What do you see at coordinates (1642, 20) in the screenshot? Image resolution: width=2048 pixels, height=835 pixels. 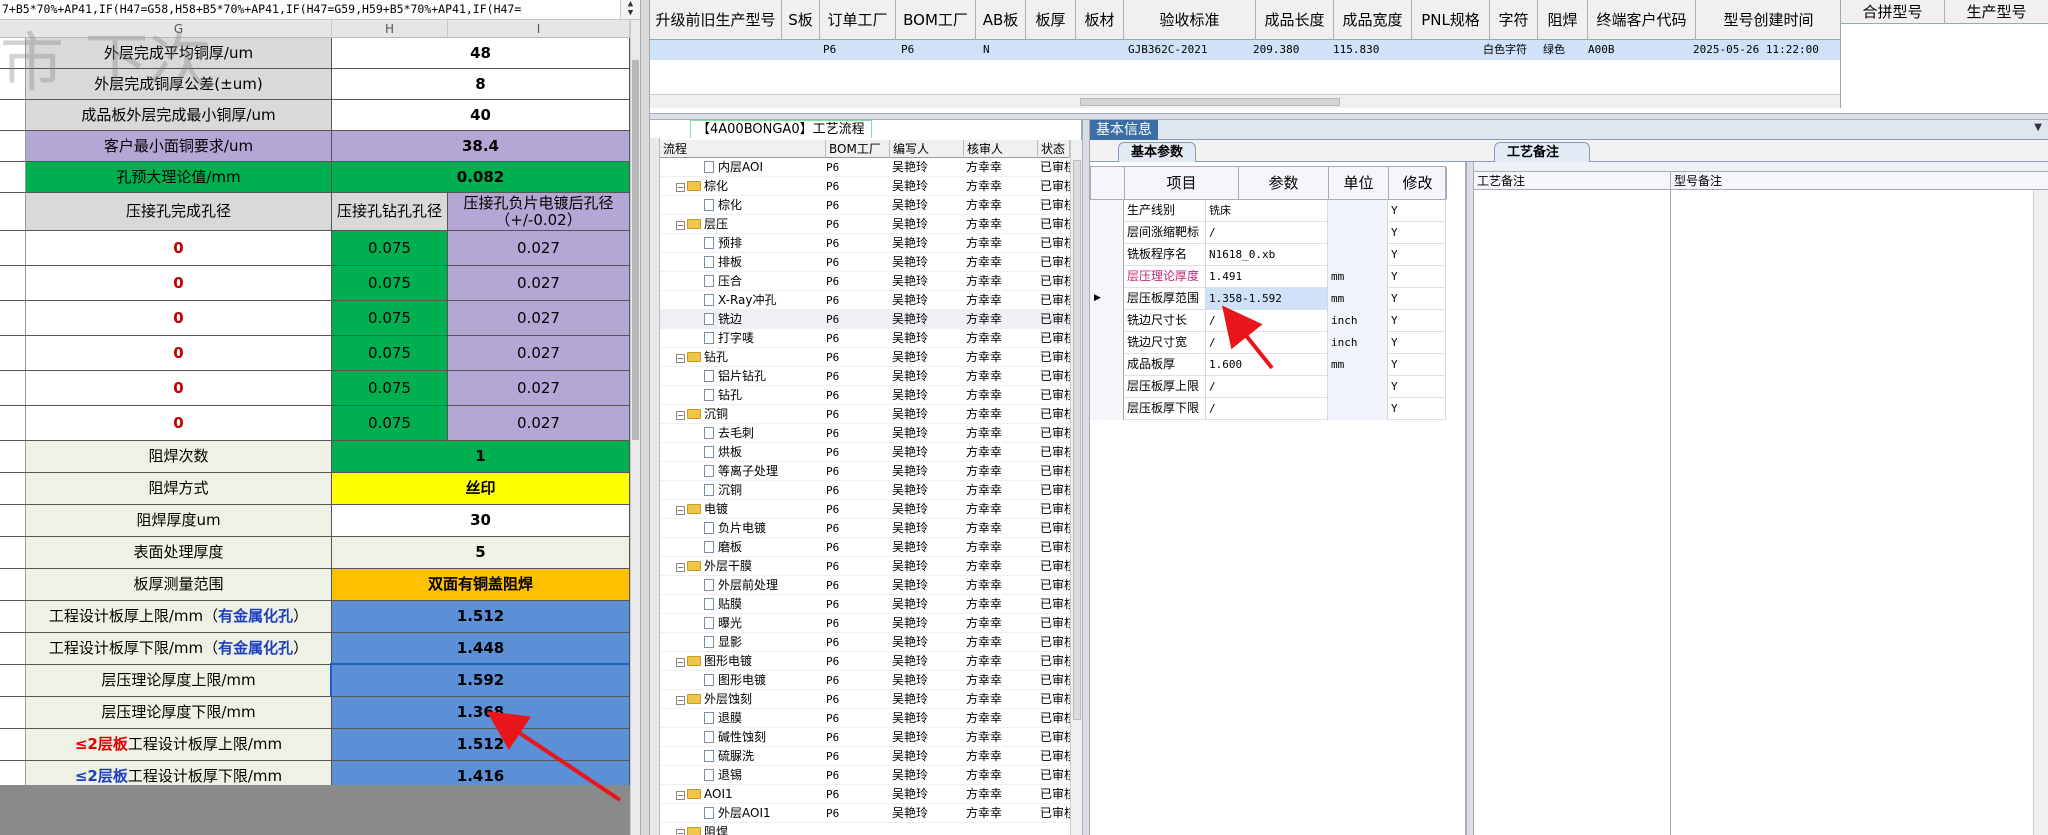 I see `header-customer-code: 终端客户代码` at bounding box center [1642, 20].